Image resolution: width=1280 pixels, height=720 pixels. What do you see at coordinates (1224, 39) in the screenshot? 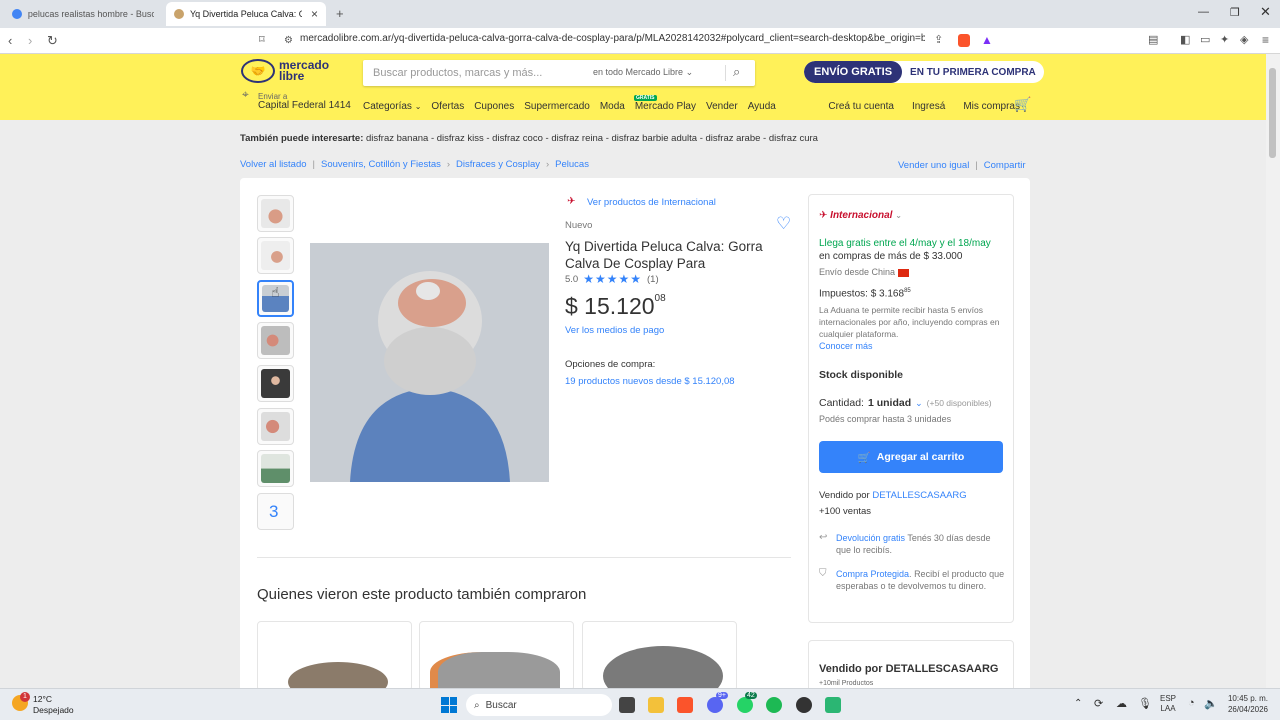
I see `leo-icon: ✦` at bounding box center [1224, 39].